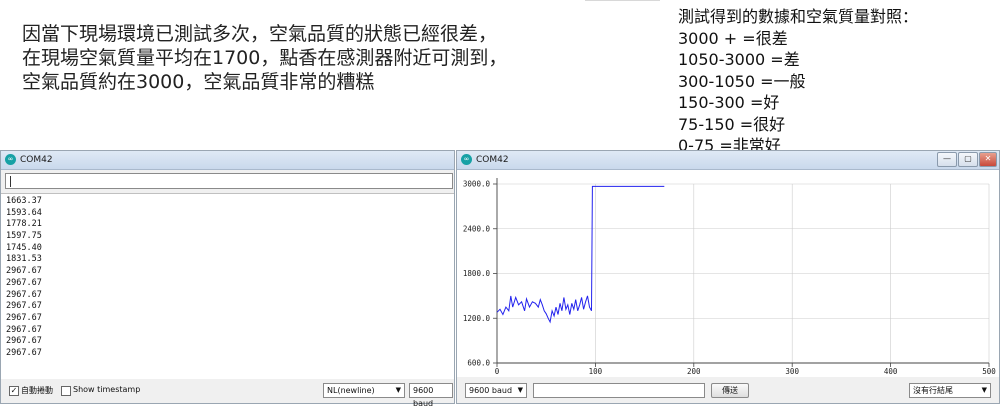 The height and width of the screenshot is (420, 1000). Describe the element at coordinates (260, 34) in the screenshot. I see `note-left-line: 因當下現場環境已測試多次，空氣品質的狀態已經很差，` at that location.